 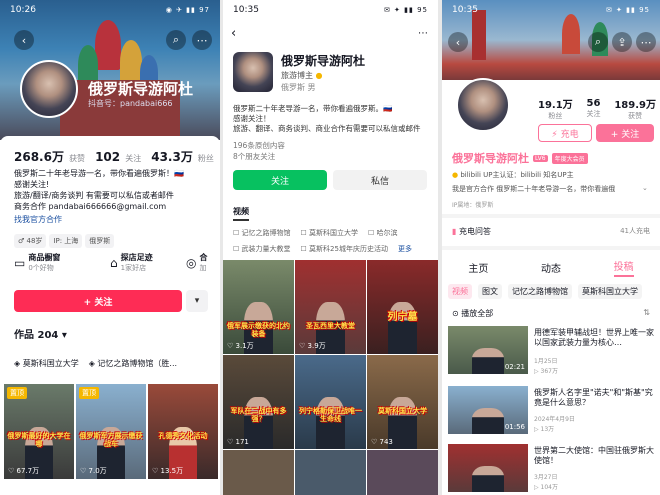 What do you see at coordinates (46, 363) in the screenshot?
I see `collection-msu: ◈ 莫斯科国立大学` at bounding box center [46, 363].